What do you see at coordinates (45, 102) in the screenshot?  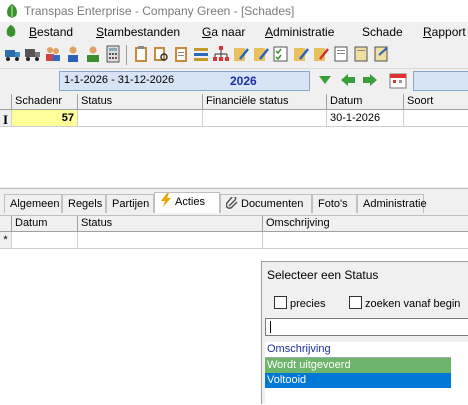 I see `column-header-schadenr: Schadenr` at bounding box center [45, 102].